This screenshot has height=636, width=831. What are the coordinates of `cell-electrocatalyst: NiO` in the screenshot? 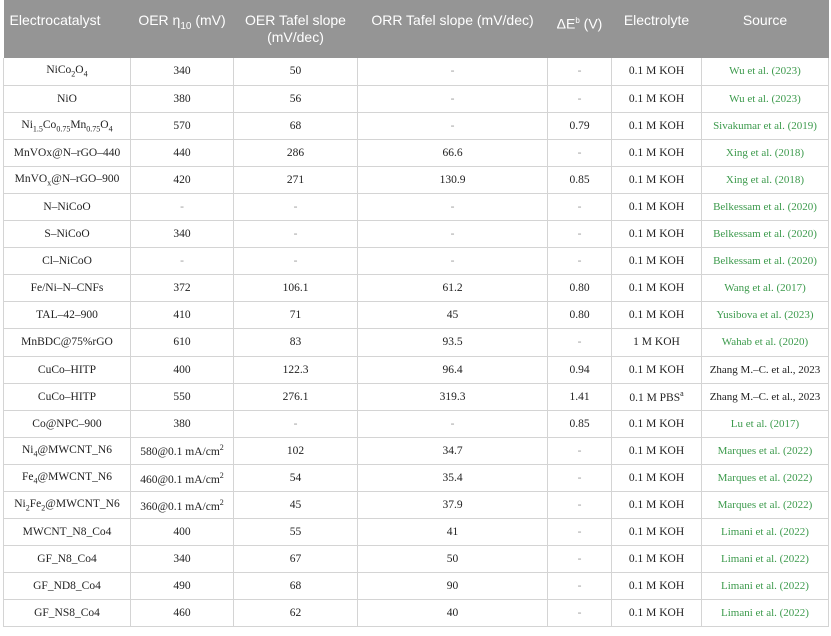 It's located at (67, 99).